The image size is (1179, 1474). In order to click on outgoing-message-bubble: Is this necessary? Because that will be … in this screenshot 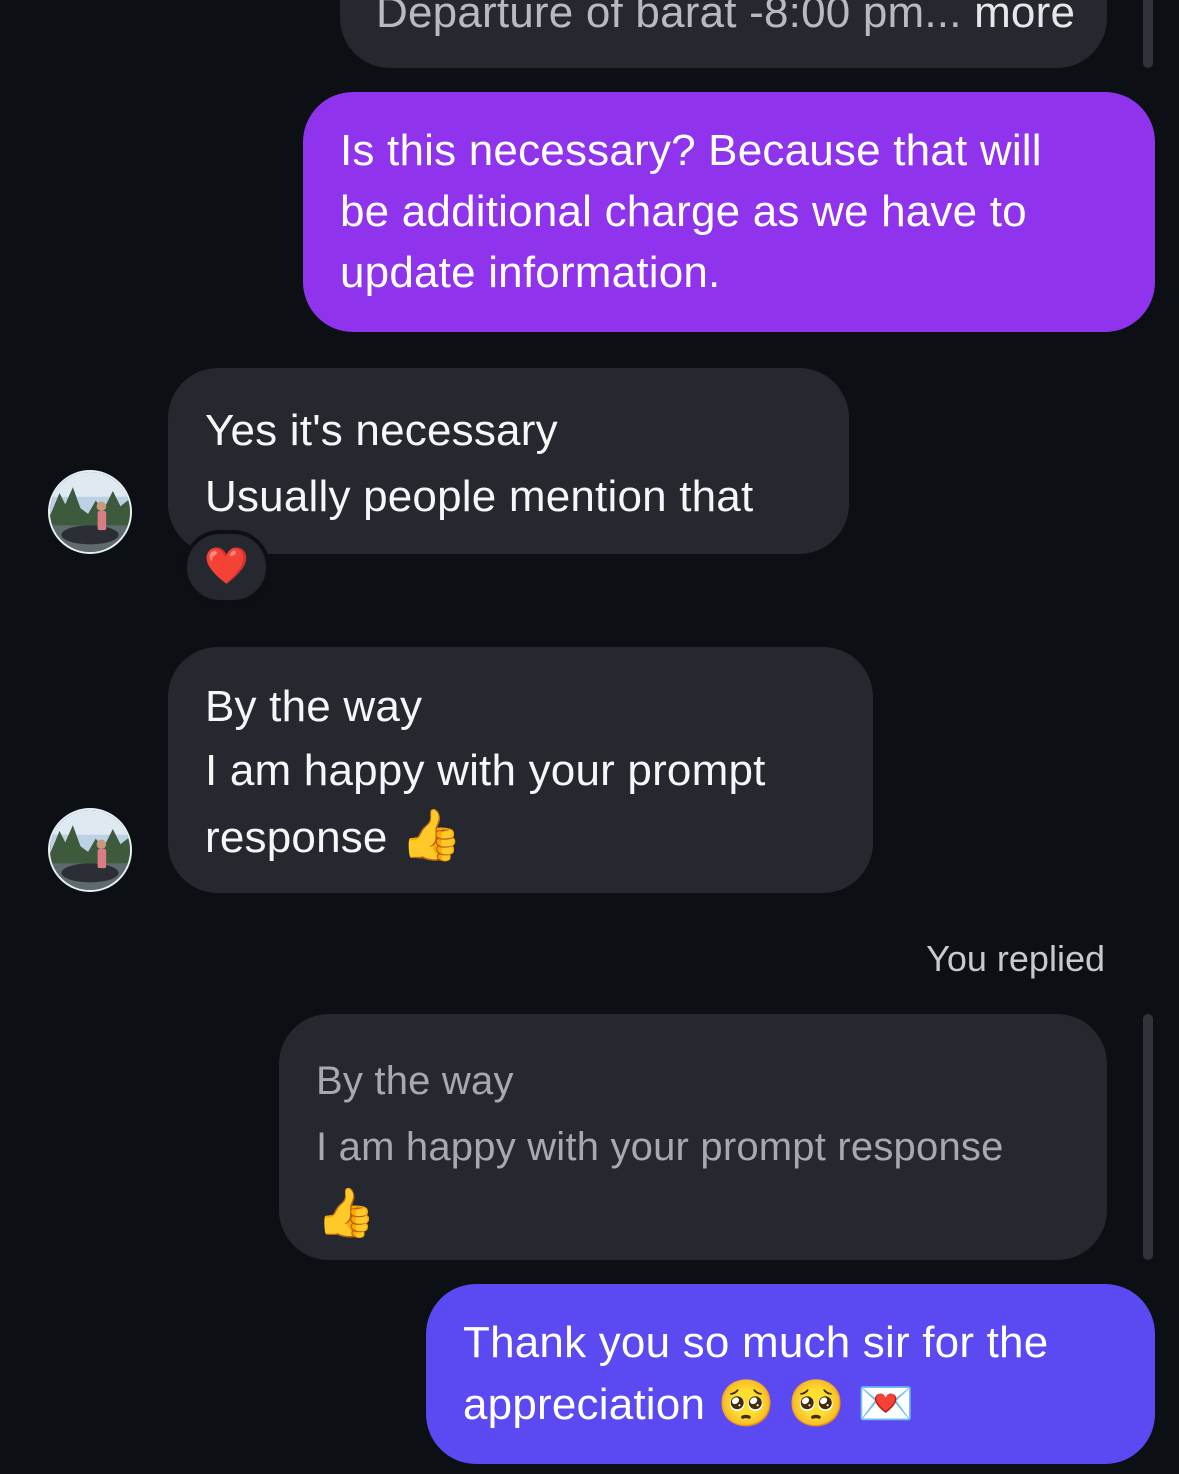, I will do `click(729, 212)`.